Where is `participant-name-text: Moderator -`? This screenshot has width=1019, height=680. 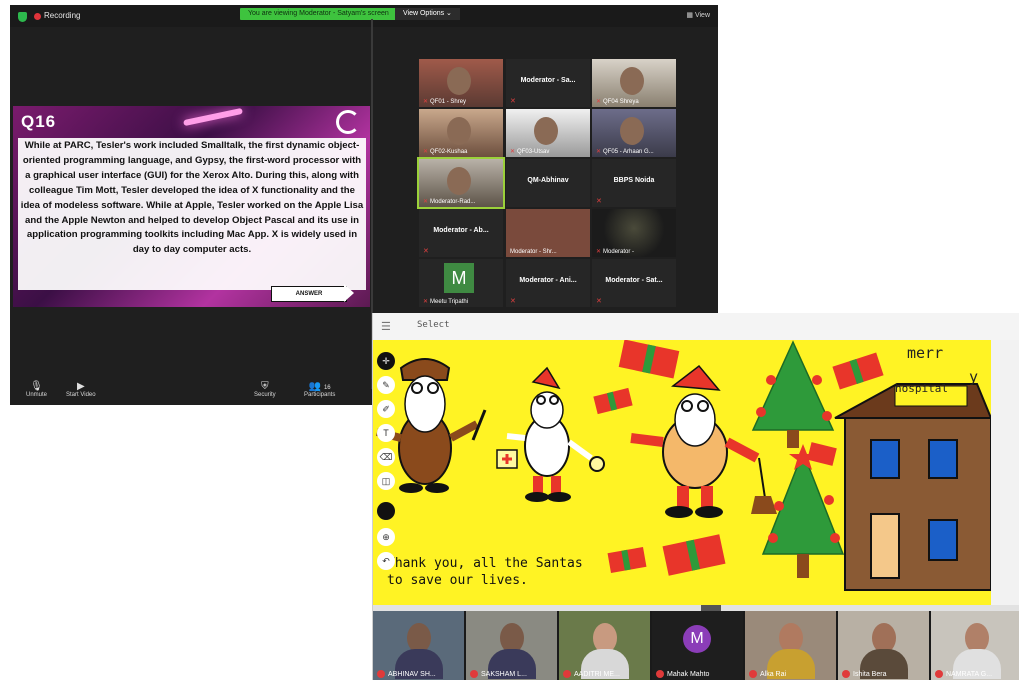 participant-name-text: Moderator - is located at coordinates (619, 252).